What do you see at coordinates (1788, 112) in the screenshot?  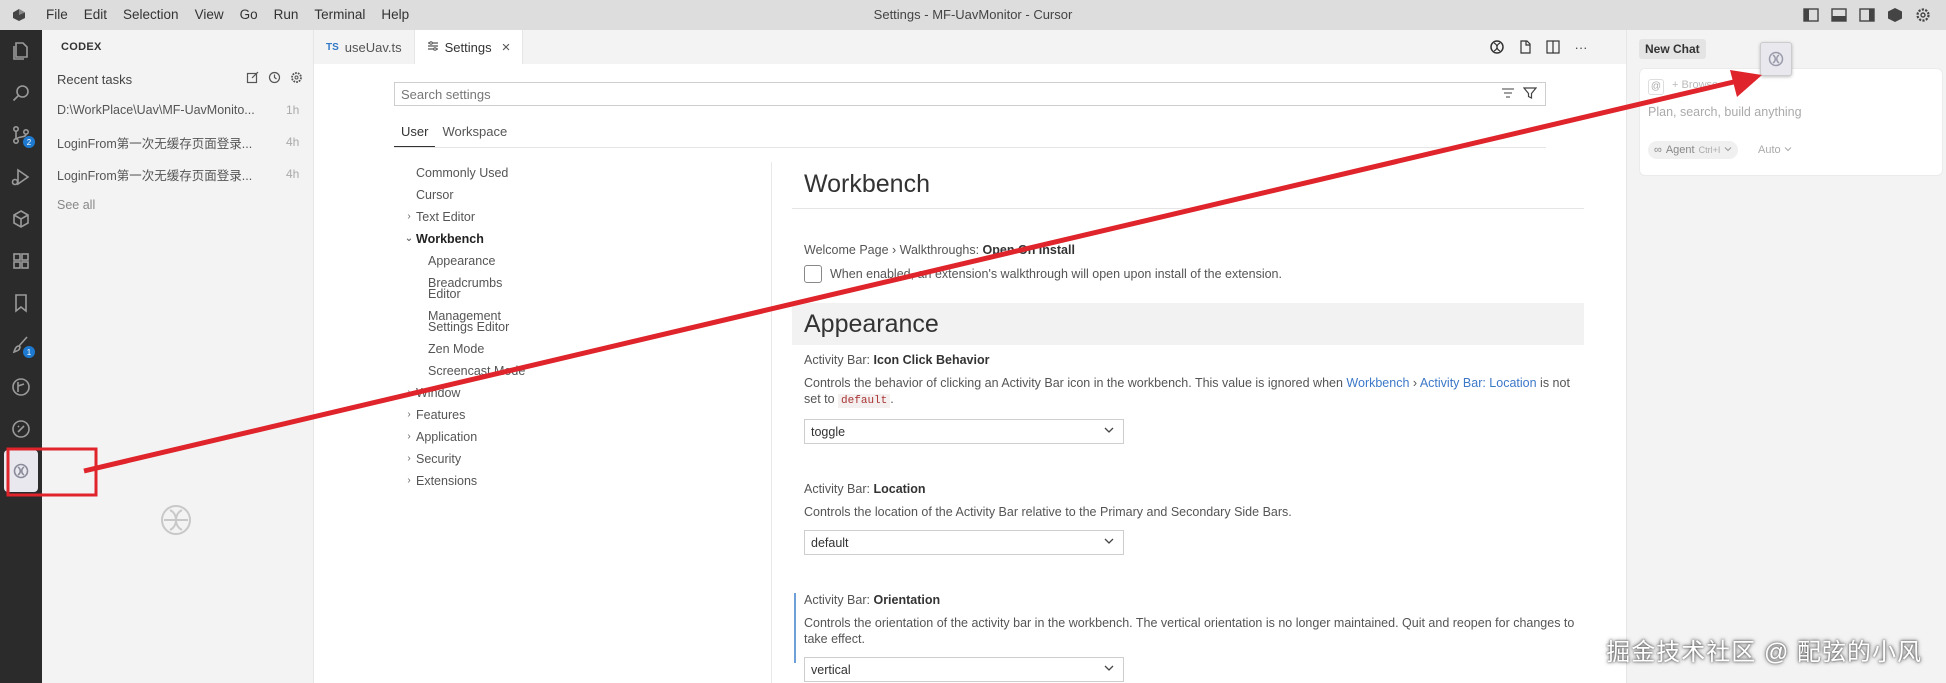 I see `chat-input` at bounding box center [1788, 112].